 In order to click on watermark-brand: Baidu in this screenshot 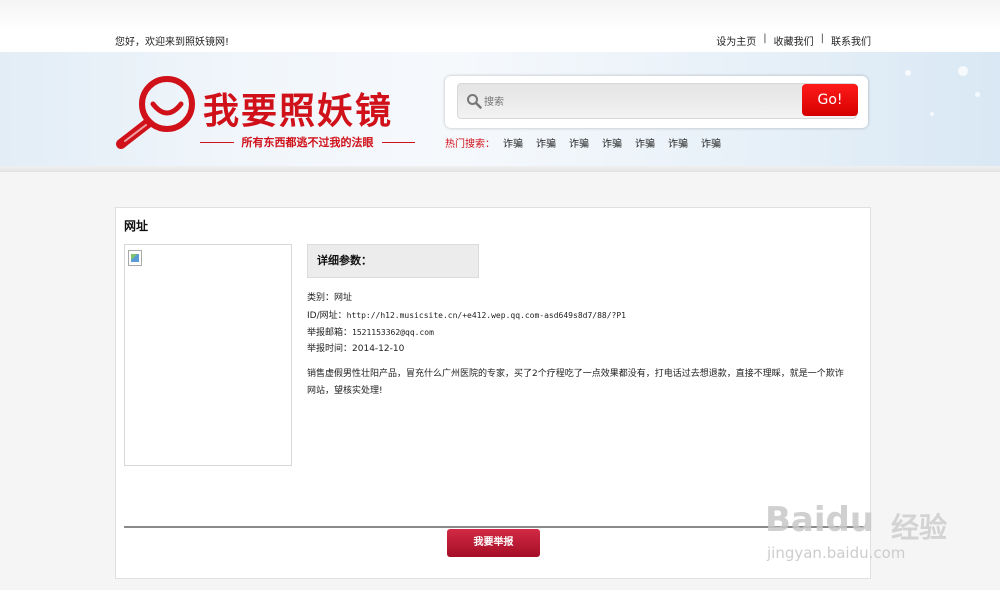, I will do `click(820, 520)`.